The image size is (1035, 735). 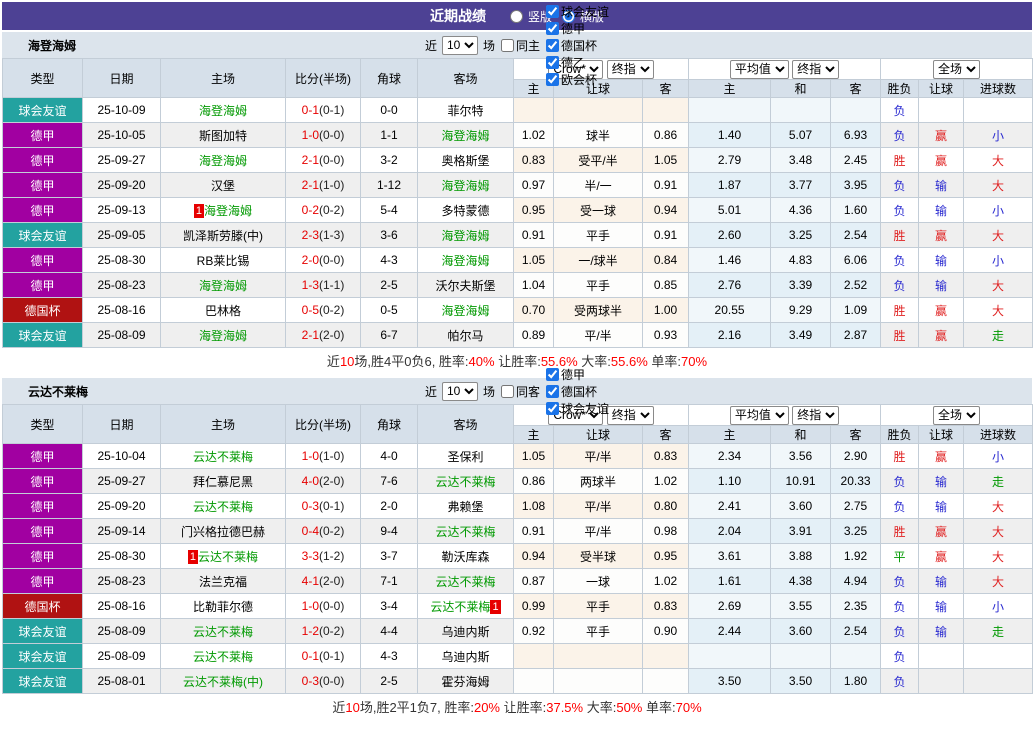 I want to click on handicap-odds-home: 1.05, so click(x=533, y=260).